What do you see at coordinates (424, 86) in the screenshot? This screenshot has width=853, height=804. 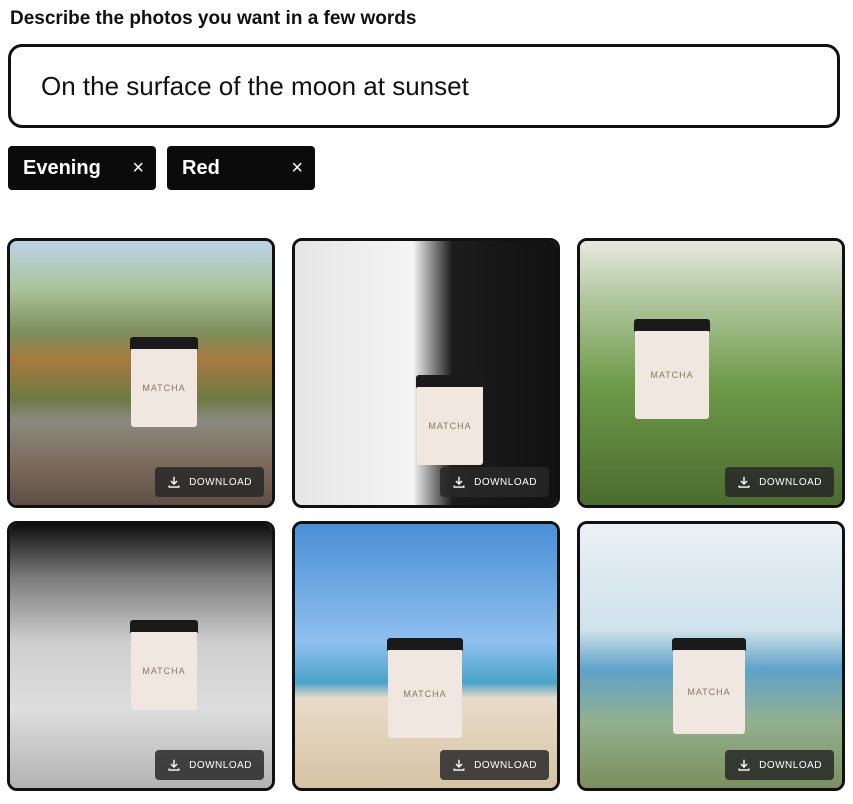 I see `prompt-input: On the surface of the moon at sunset` at bounding box center [424, 86].